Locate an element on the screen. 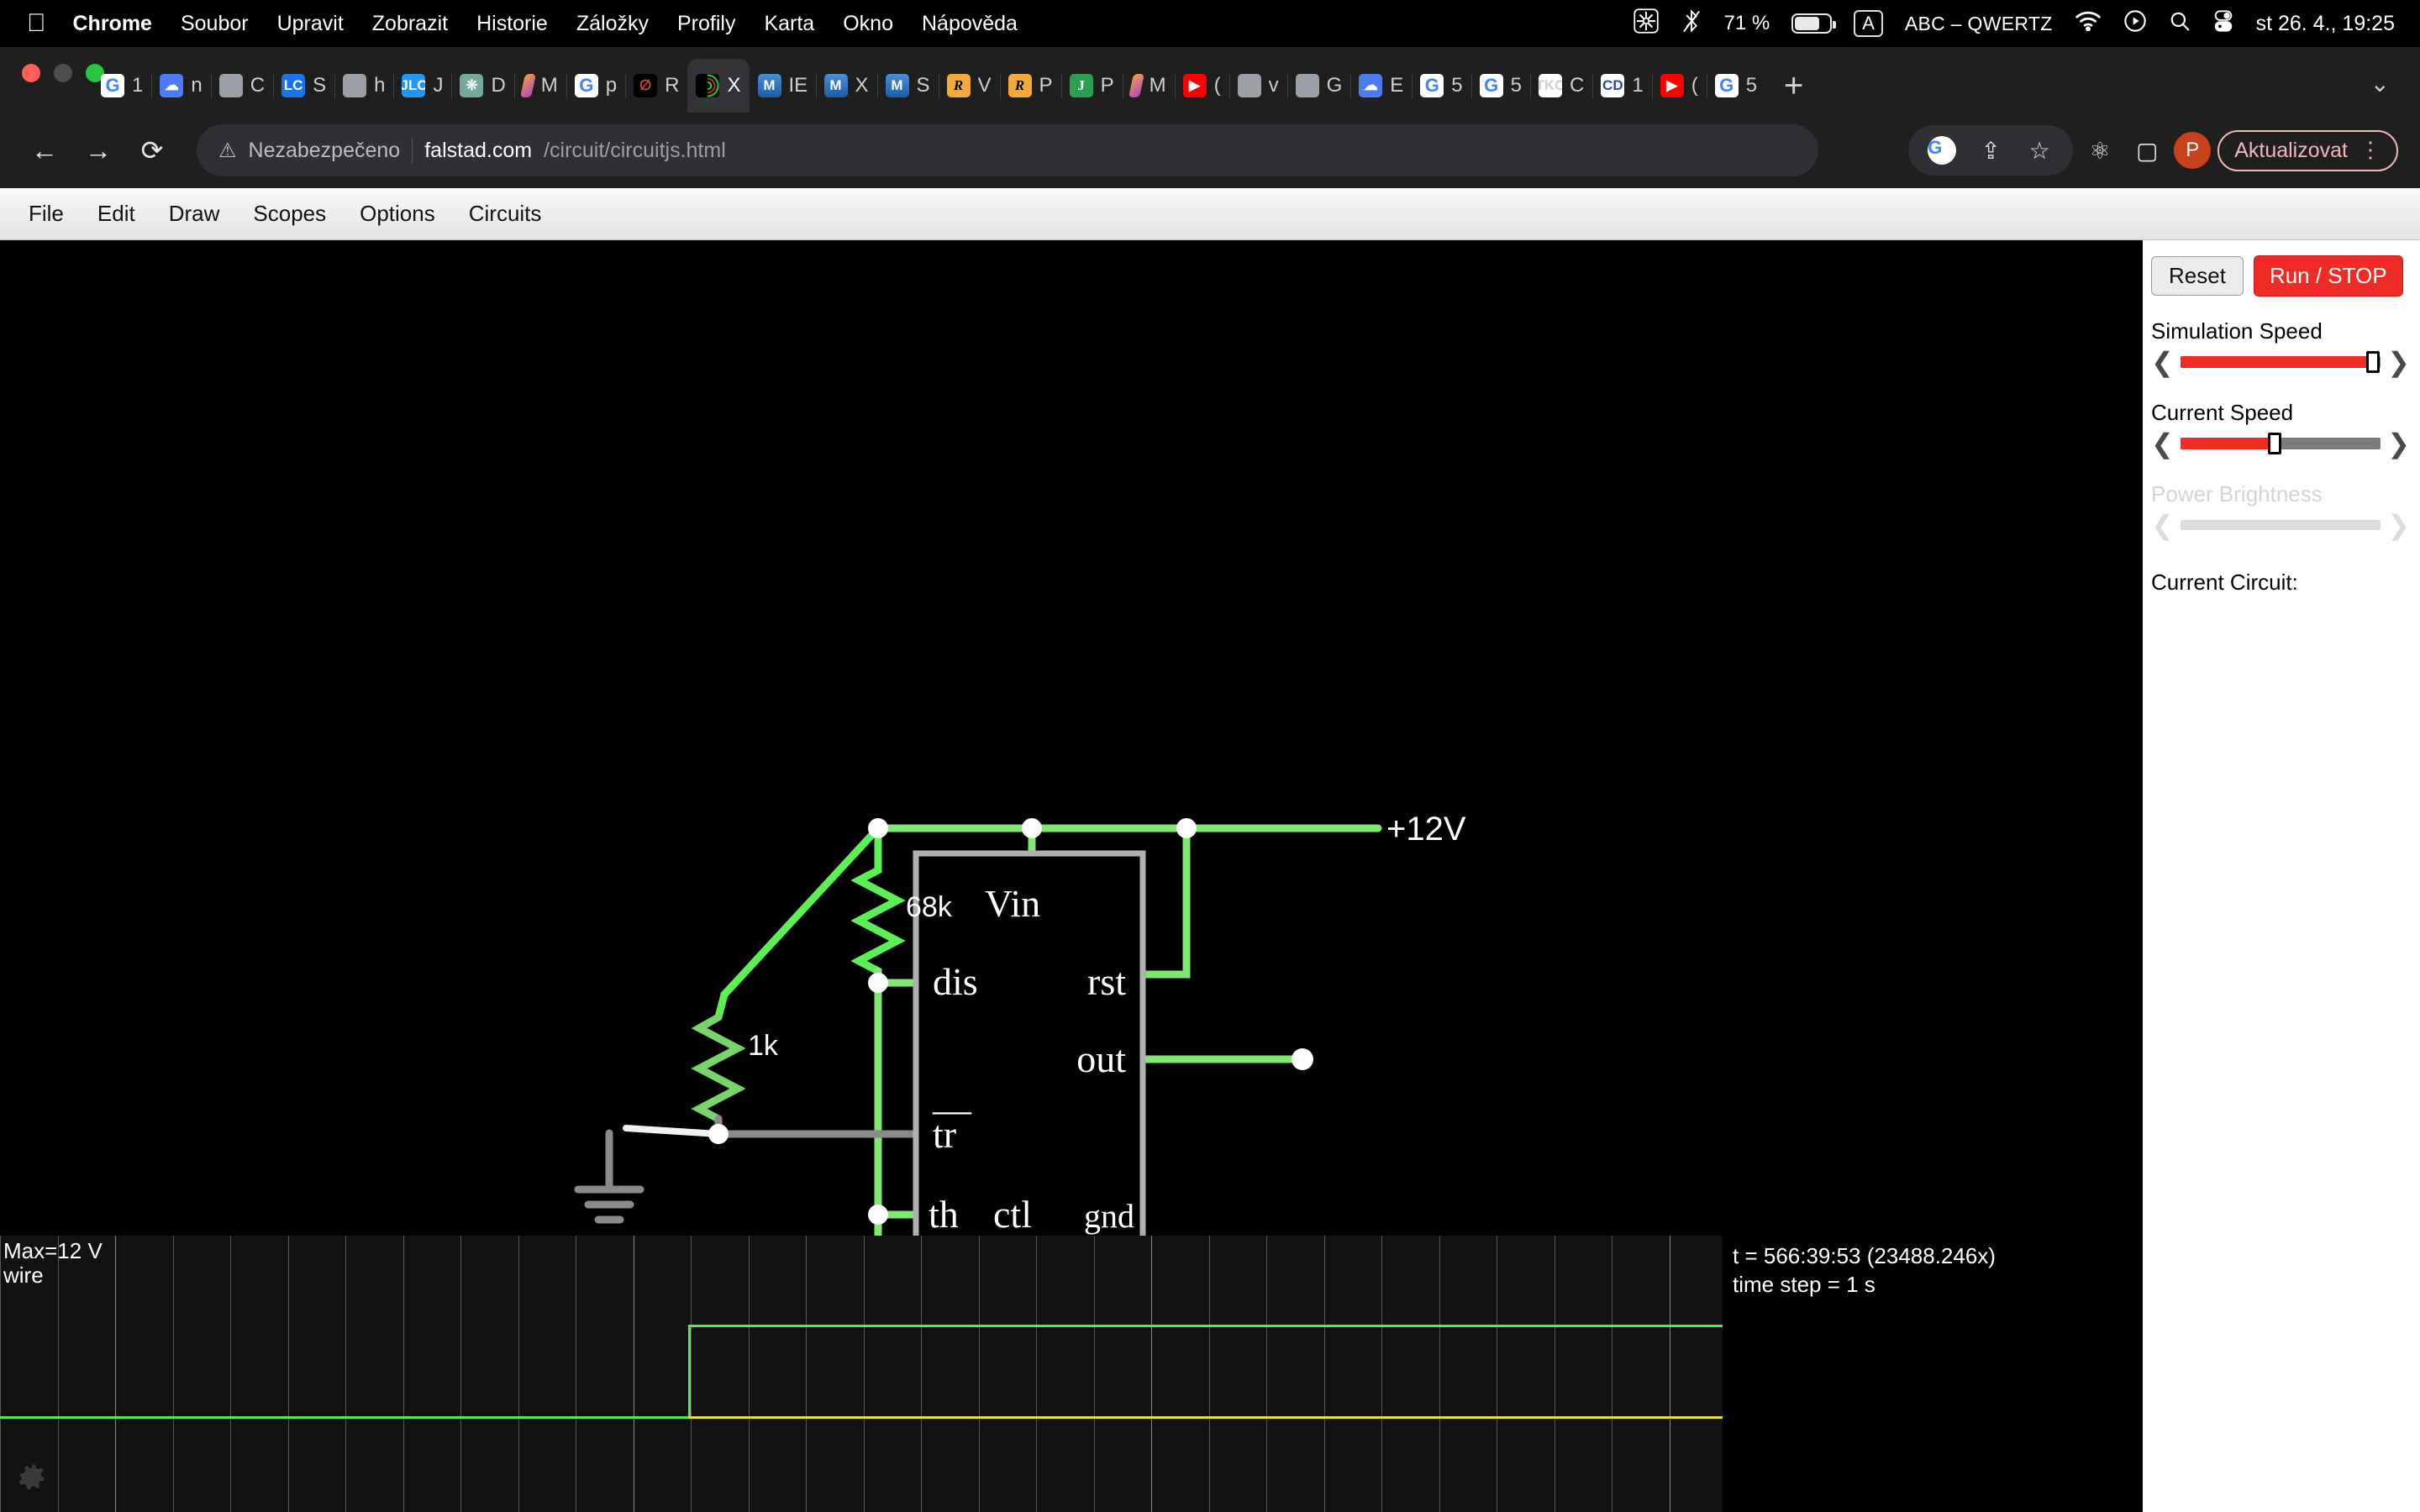  menu-upravit: Upravit is located at coordinates (310, 24).